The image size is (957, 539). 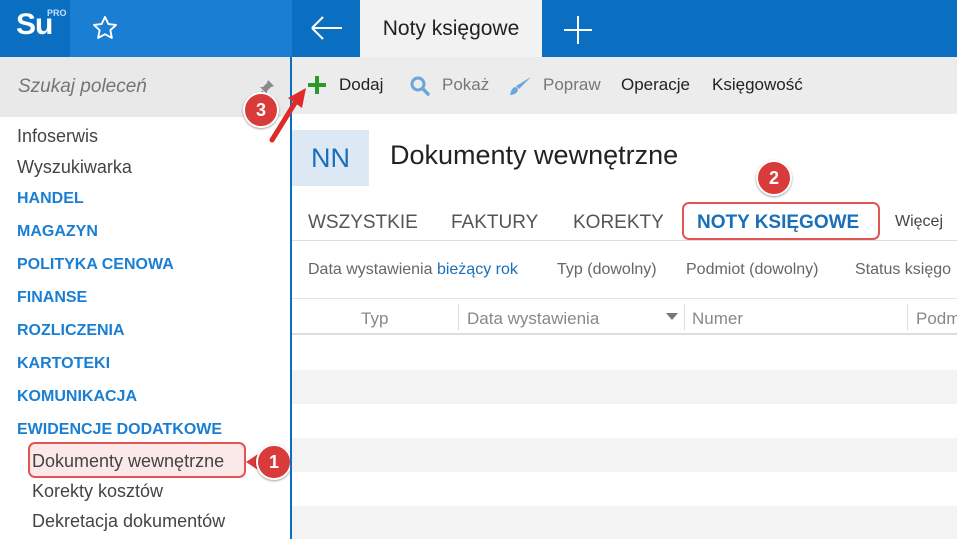 I want to click on sidebar-section-finanse: FINANSE, so click(x=52, y=298).